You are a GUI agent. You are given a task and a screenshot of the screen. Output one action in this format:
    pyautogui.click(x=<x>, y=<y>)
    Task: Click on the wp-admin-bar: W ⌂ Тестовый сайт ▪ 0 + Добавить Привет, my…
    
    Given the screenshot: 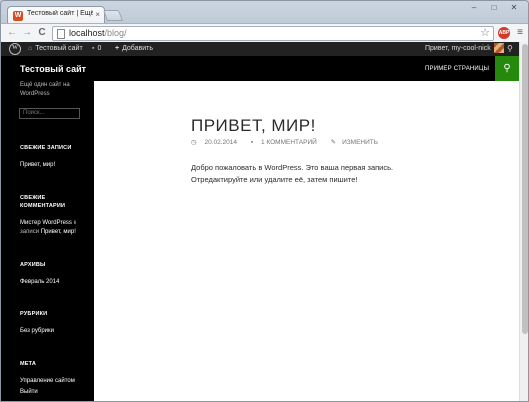 What is the action you would take?
    pyautogui.click(x=260, y=49)
    